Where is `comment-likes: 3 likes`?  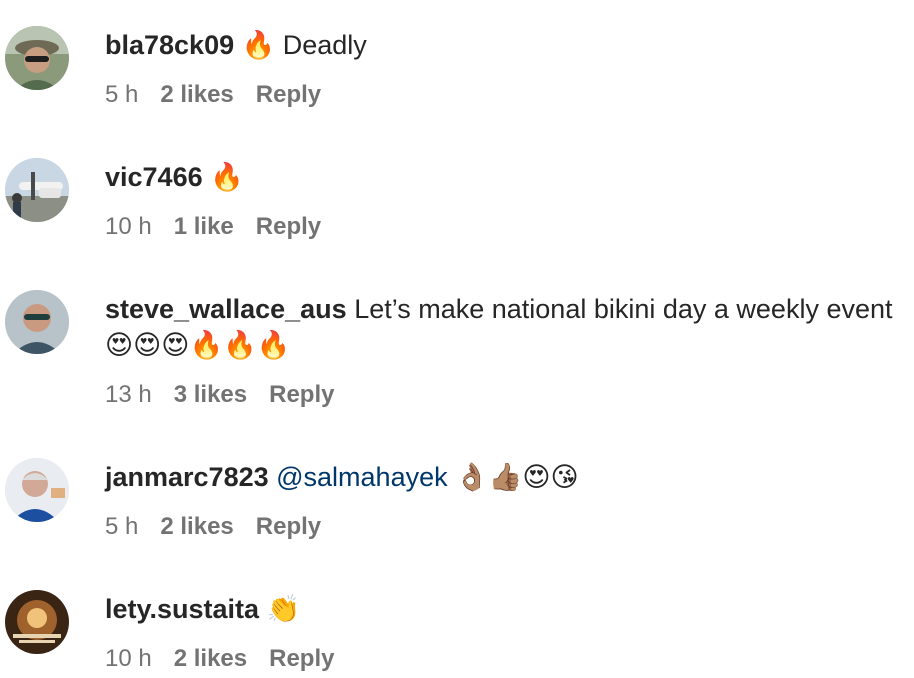
comment-likes: 3 likes is located at coordinates (210, 395).